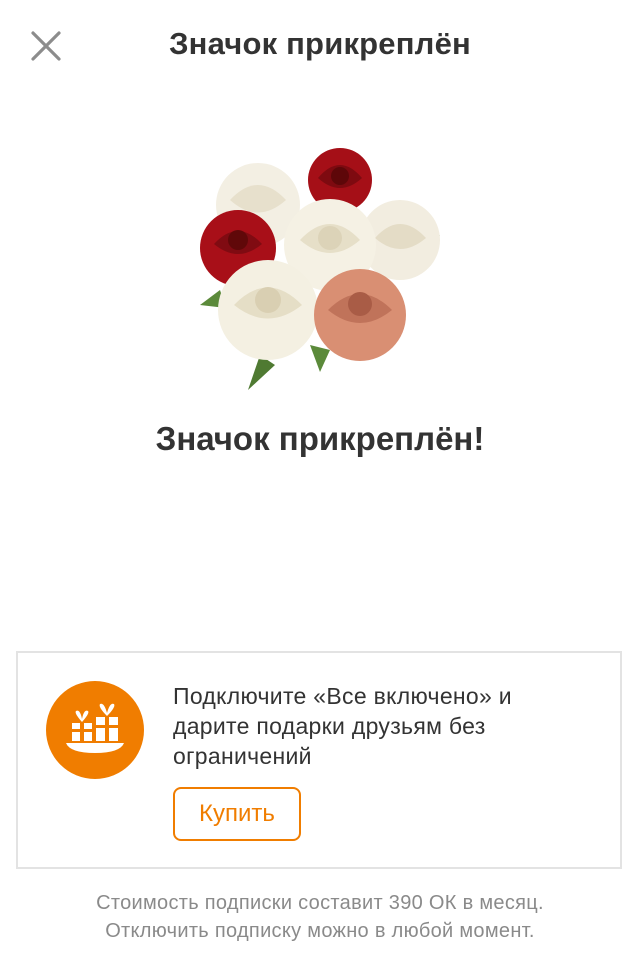  I want to click on buy-button: Купить, so click(237, 814).